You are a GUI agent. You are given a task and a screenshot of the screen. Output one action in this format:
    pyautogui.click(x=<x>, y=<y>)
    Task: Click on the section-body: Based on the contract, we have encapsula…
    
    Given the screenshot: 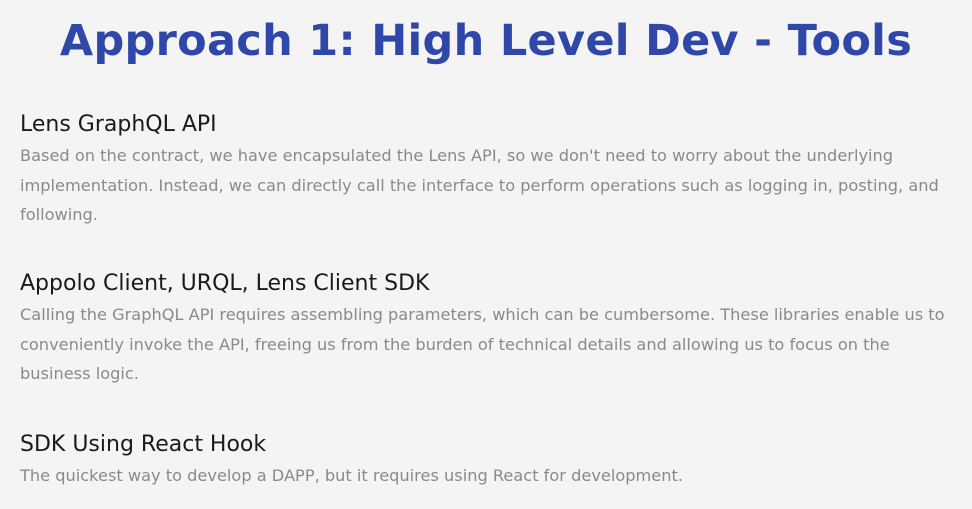 What is the action you would take?
    pyautogui.click(x=479, y=185)
    